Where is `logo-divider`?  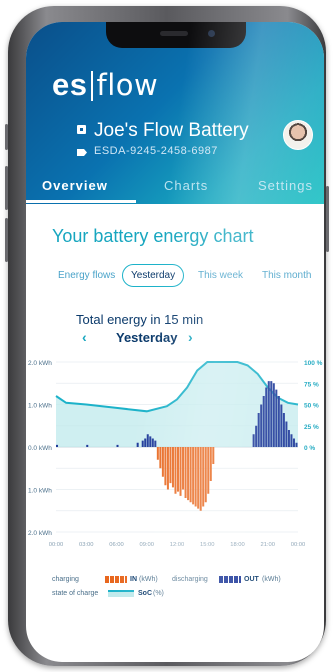 logo-divider is located at coordinates (92, 86).